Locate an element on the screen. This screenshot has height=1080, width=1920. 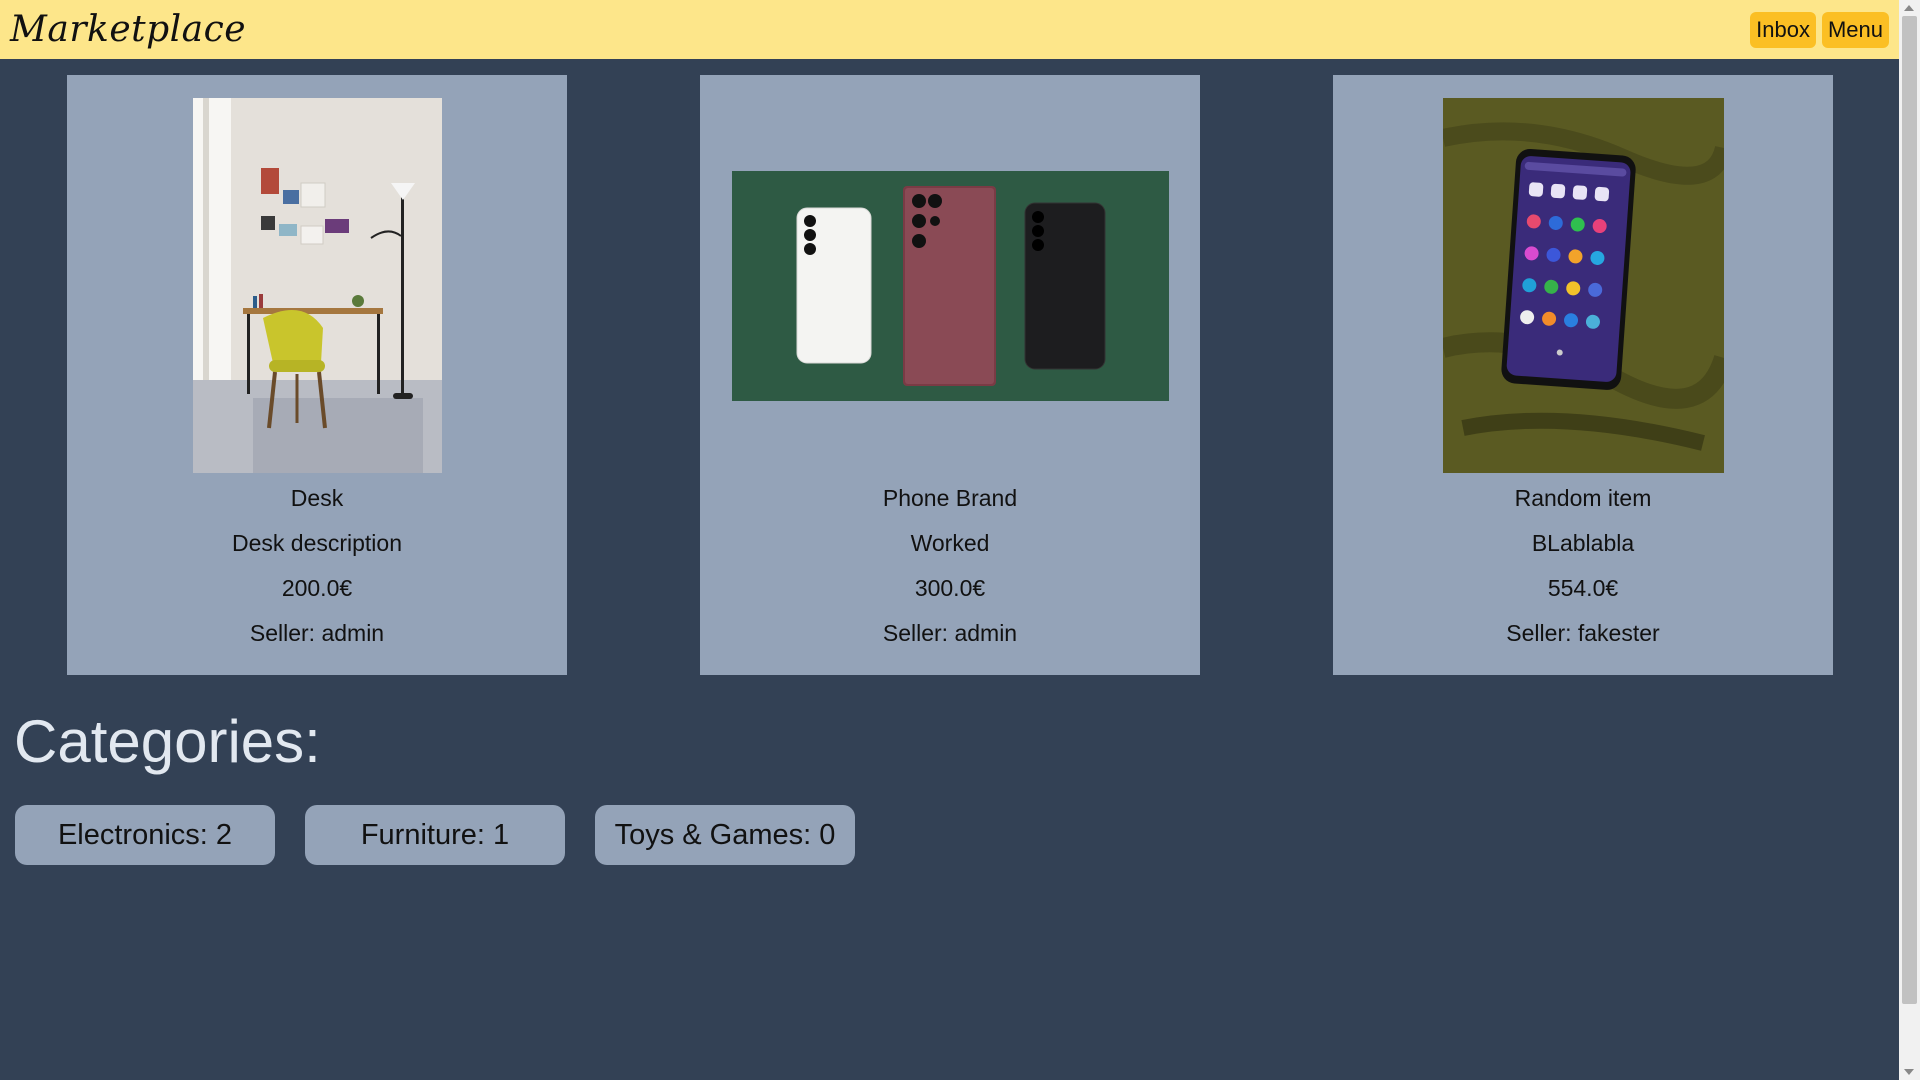
listing-price: 554.0€ is located at coordinates (1583, 588).